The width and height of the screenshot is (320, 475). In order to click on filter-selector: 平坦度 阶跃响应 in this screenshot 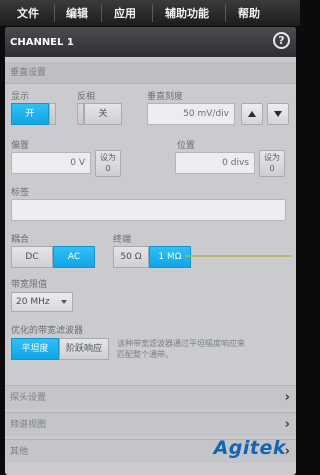, I will do `click(60, 349)`.